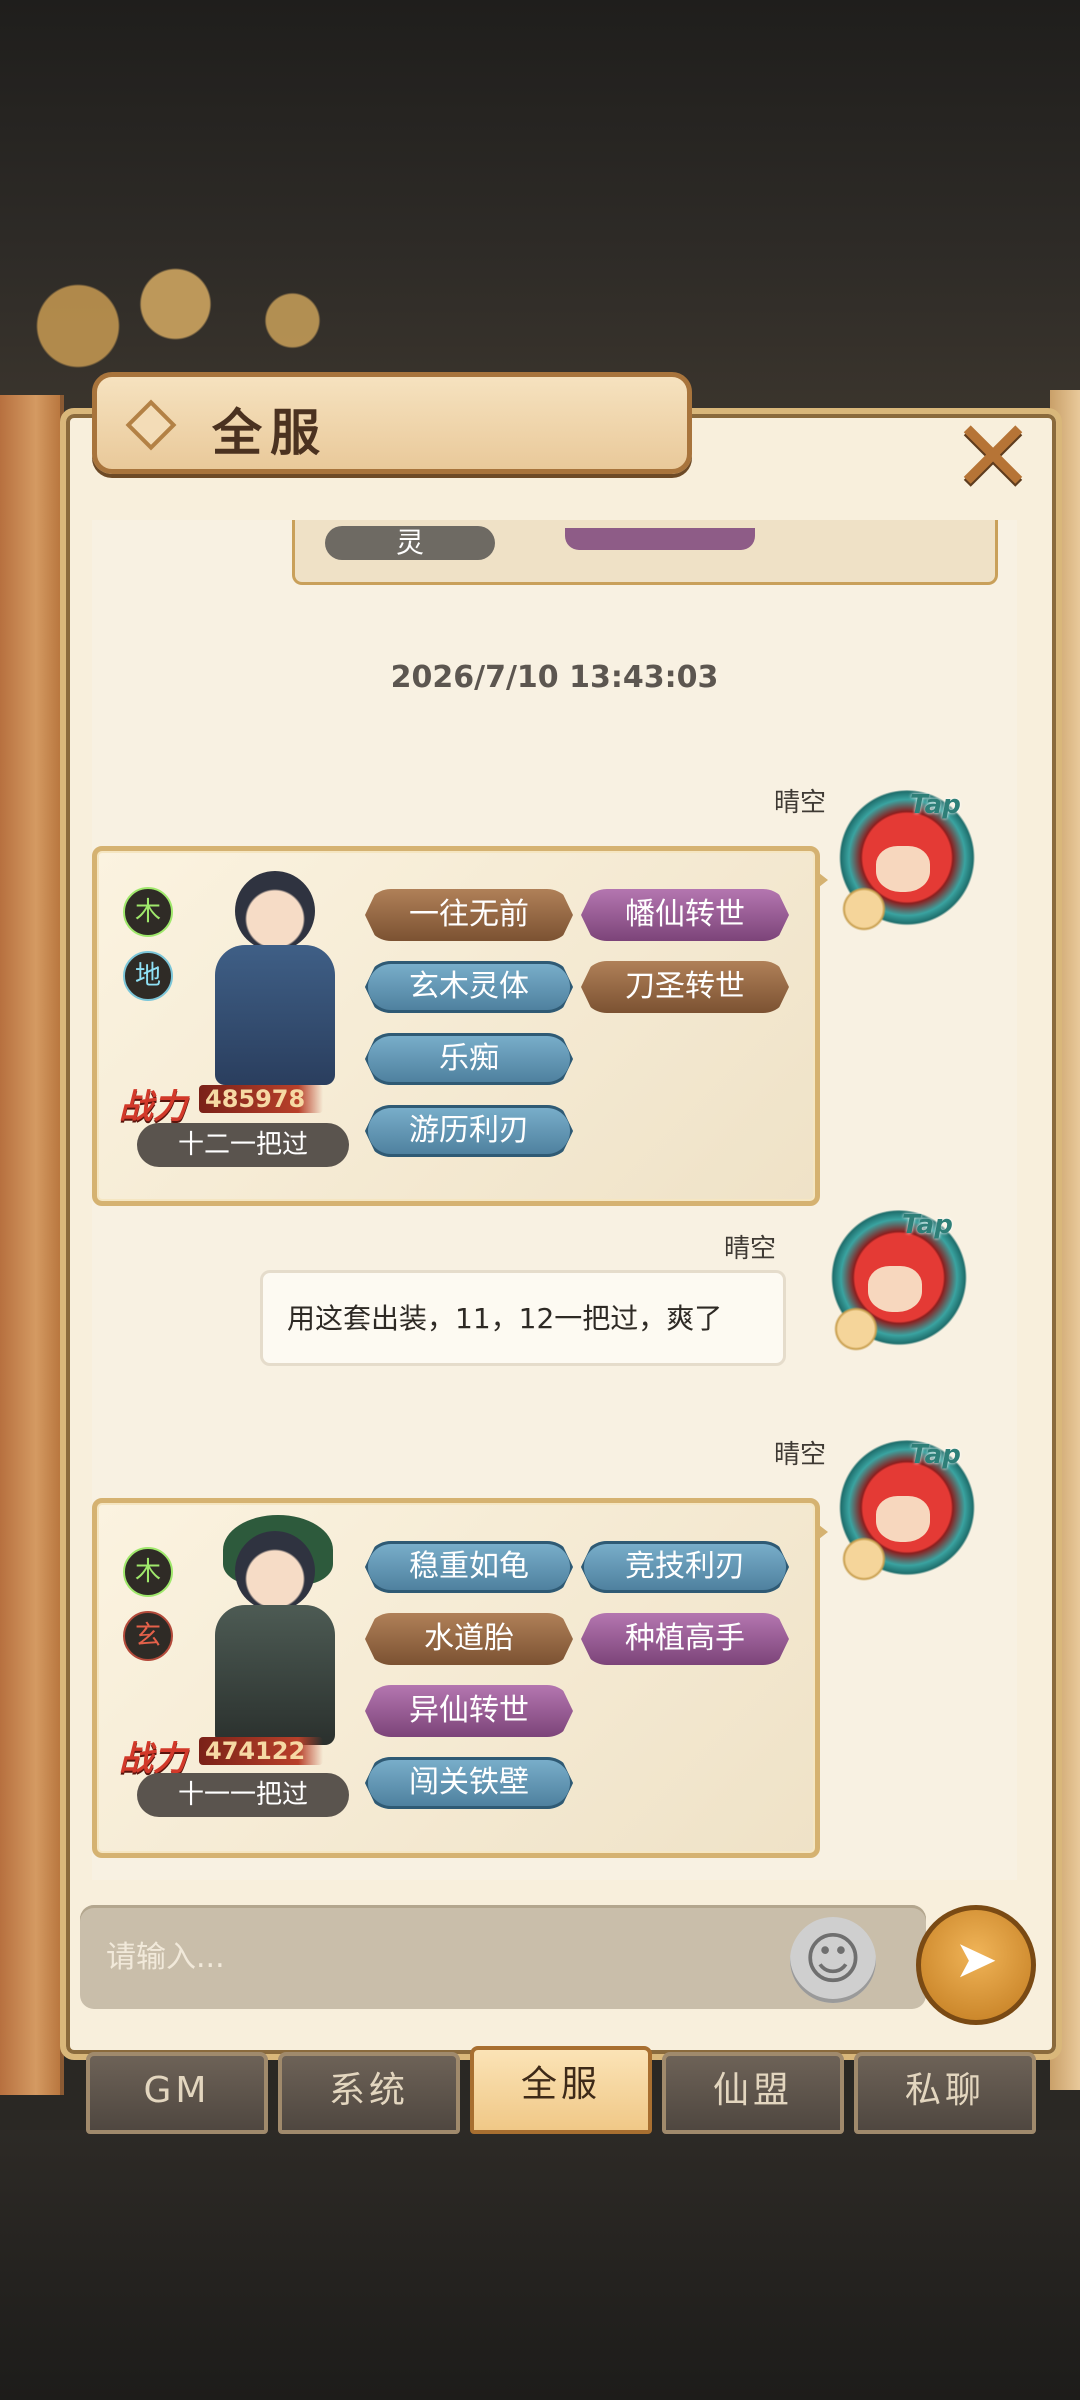 The height and width of the screenshot is (2400, 1080). Describe the element at coordinates (469, 1783) in the screenshot. I see `skill-chip: 闯关铁壁` at that location.